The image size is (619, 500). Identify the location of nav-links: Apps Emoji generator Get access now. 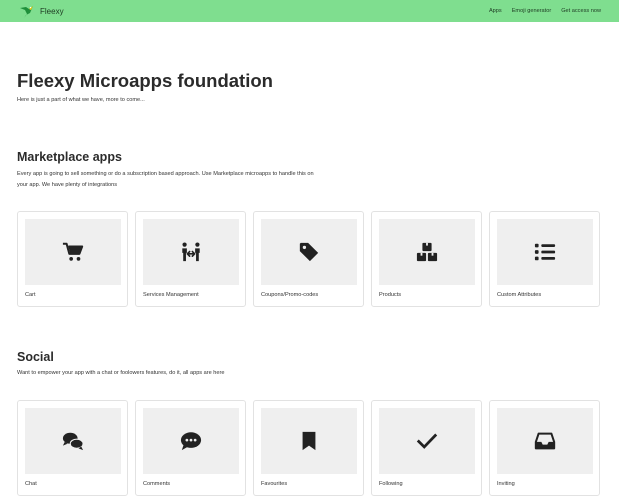
(545, 11).